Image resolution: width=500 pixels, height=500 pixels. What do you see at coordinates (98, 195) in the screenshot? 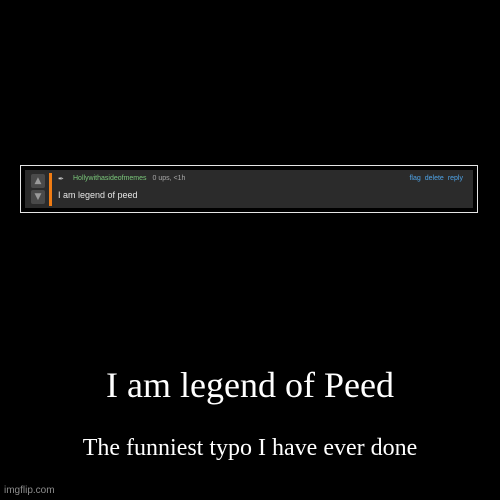
I see `comment-text: I am legend of peed` at bounding box center [98, 195].